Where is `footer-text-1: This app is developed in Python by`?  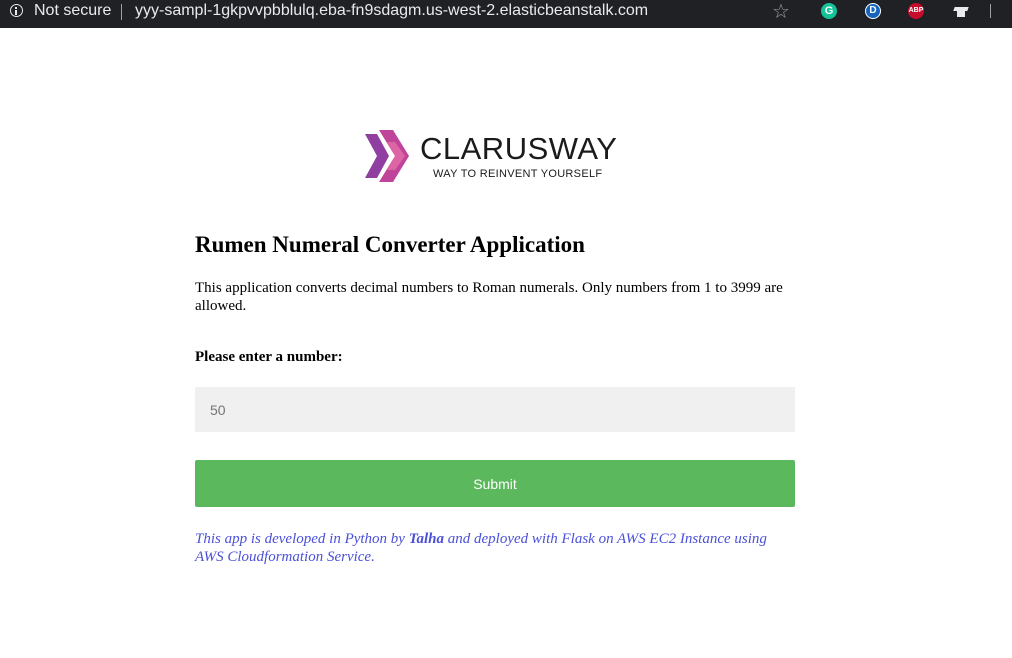 footer-text-1: This app is developed in Python by is located at coordinates (302, 539).